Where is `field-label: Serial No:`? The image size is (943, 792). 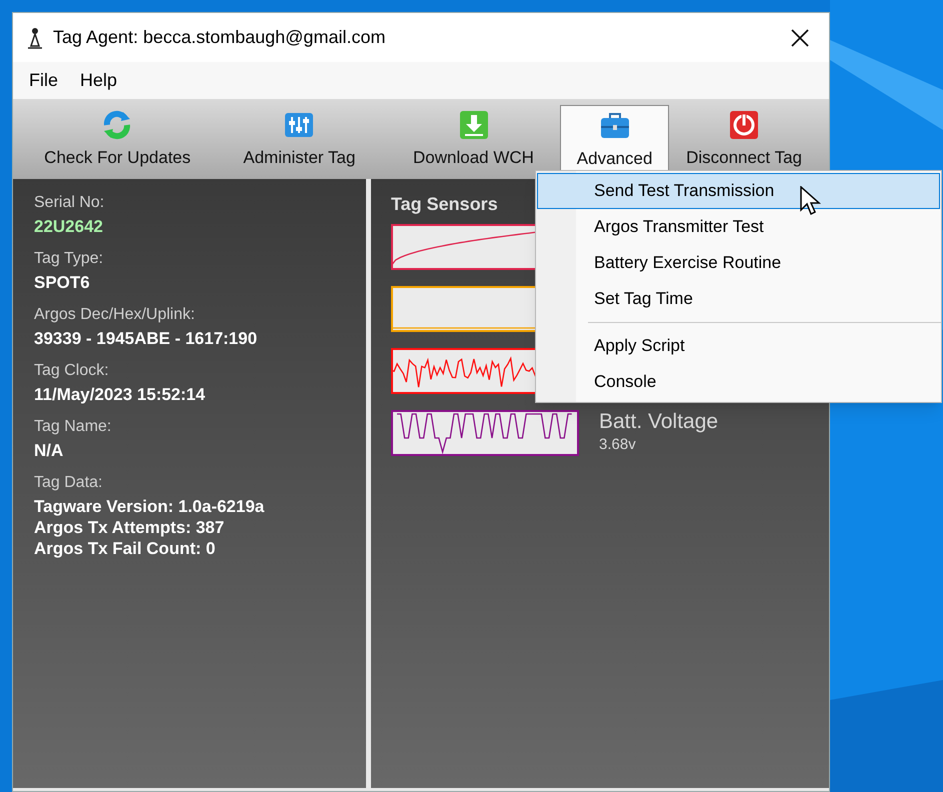
field-label: Serial No: is located at coordinates (70, 203).